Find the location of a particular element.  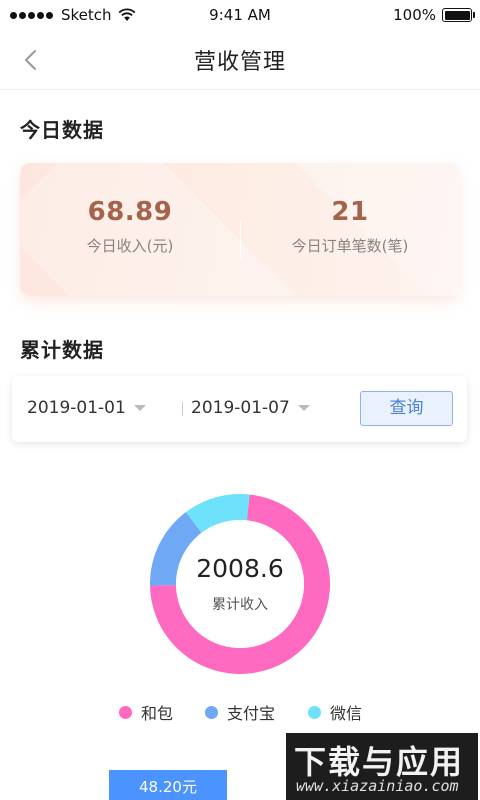

battery-percent: 100% is located at coordinates (414, 15).